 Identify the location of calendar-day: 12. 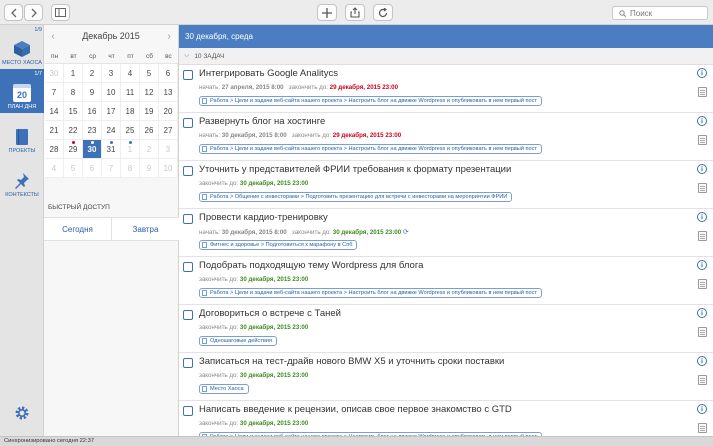
(149, 92).